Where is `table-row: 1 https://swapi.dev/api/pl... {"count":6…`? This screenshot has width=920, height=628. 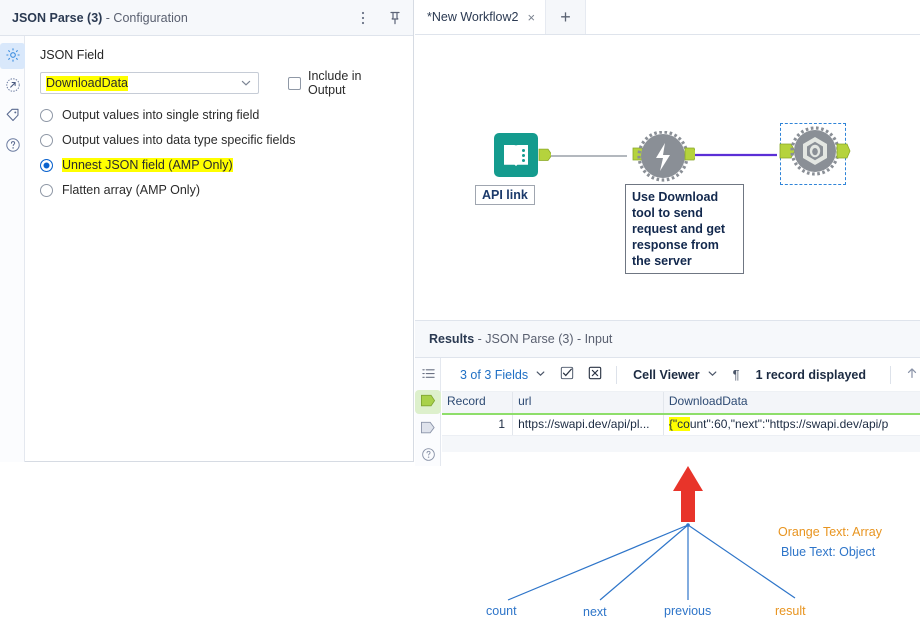
table-row: 1 https://swapi.dev/api/pl... {"count":6… is located at coordinates (681, 425).